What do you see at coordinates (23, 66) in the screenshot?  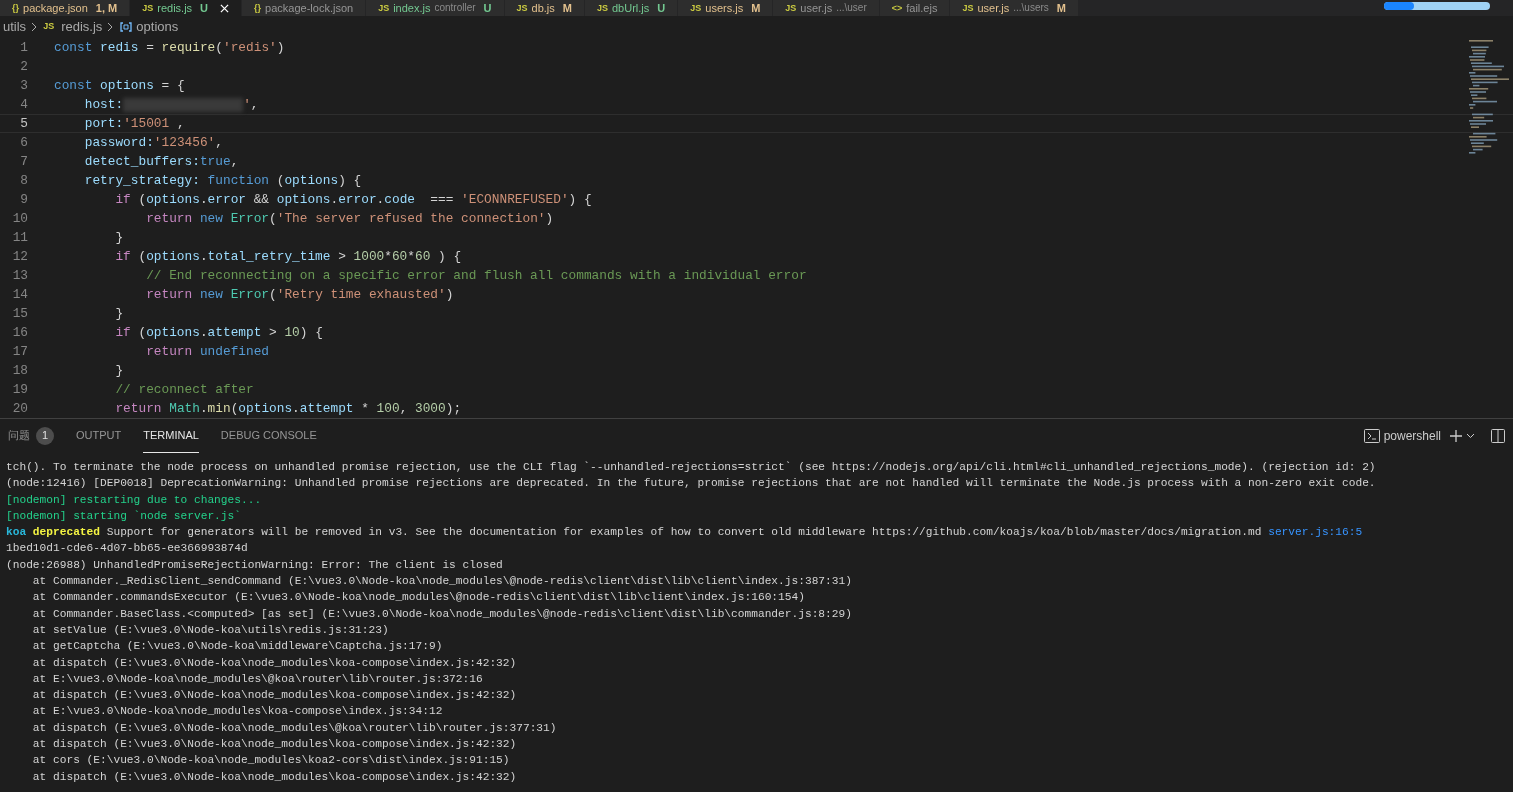 I see `line-number: 2` at bounding box center [23, 66].